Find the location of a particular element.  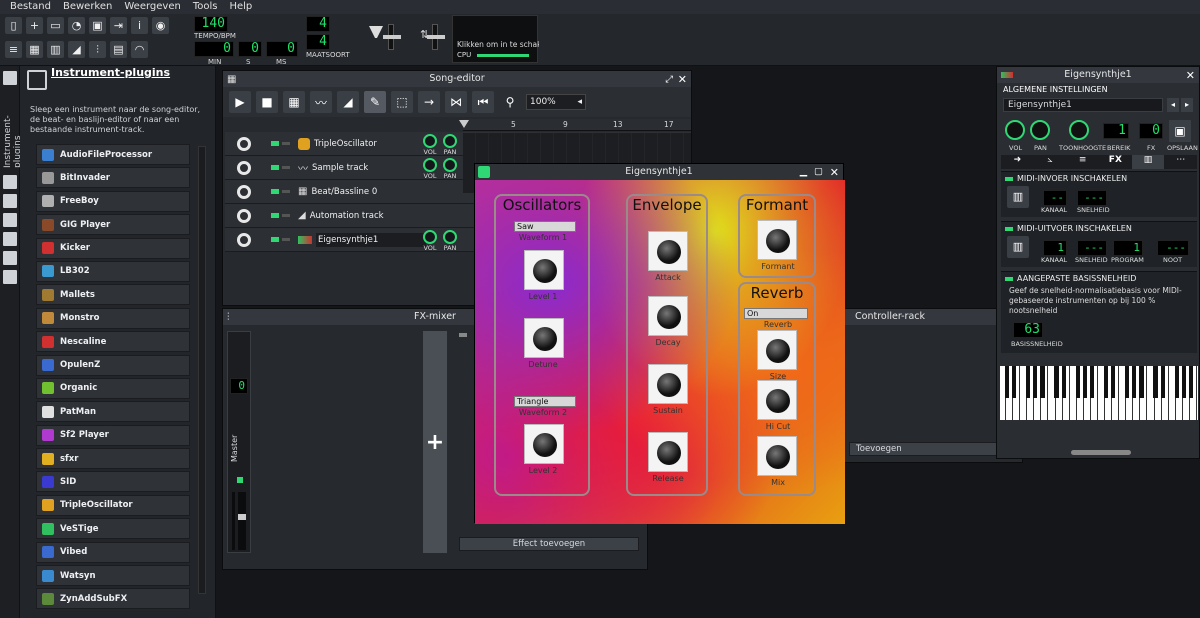

pitch-knob is located at coordinates (1079, 130).